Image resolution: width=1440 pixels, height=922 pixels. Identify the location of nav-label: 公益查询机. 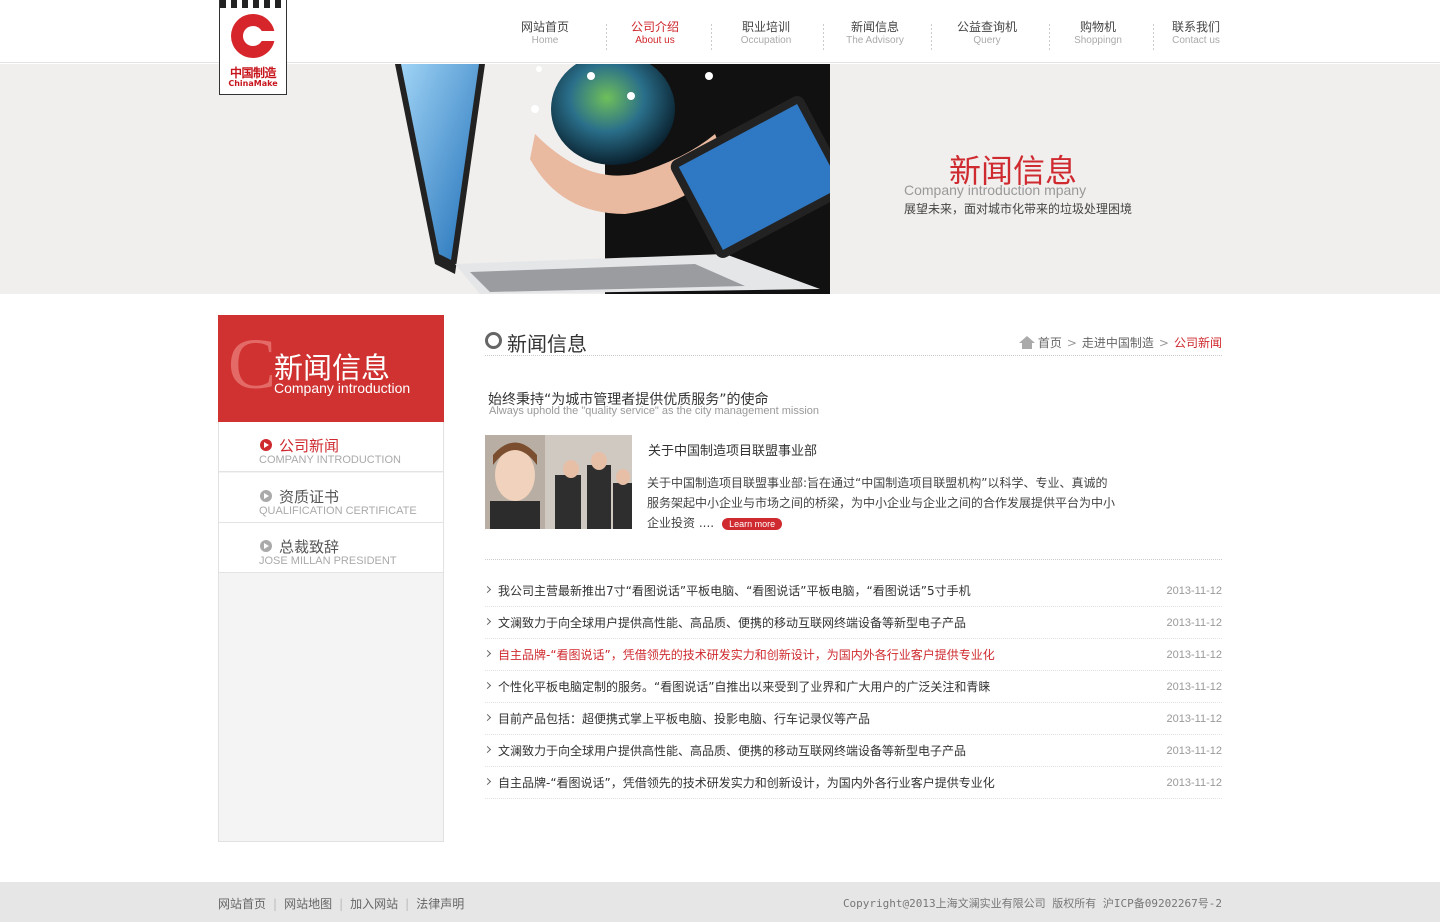
(986, 27).